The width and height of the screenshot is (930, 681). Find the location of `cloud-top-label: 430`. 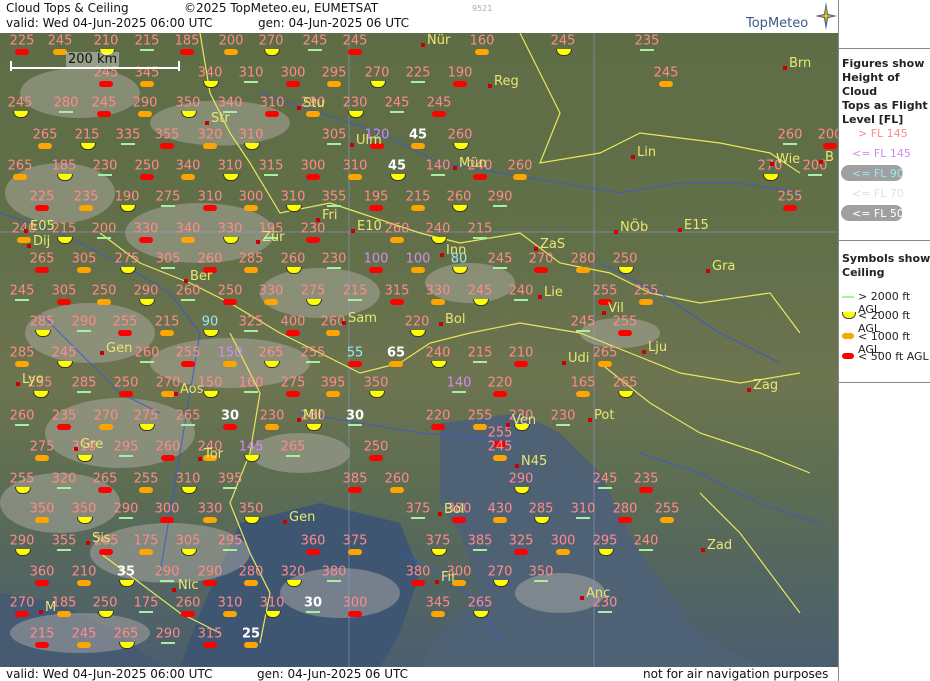

cloud-top-label: 430 is located at coordinates (500, 509).